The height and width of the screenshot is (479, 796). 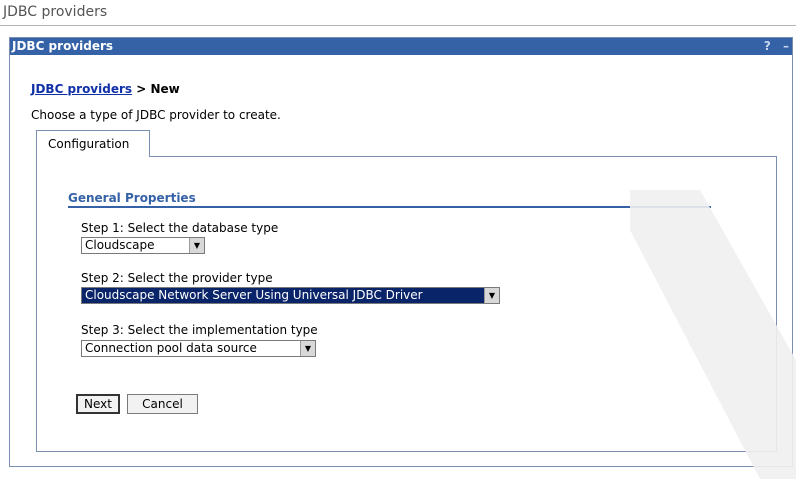 I want to click on portlet-title: JDBC providers, so click(x=63, y=46).